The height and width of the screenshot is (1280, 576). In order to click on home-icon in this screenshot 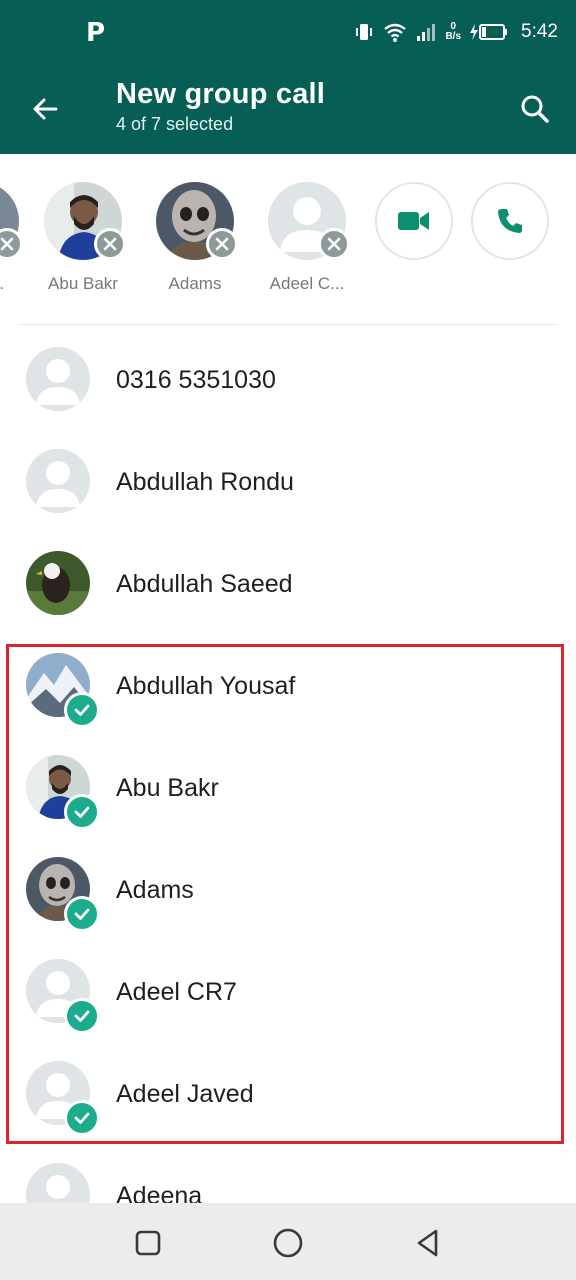, I will do `click(288, 1243)`.